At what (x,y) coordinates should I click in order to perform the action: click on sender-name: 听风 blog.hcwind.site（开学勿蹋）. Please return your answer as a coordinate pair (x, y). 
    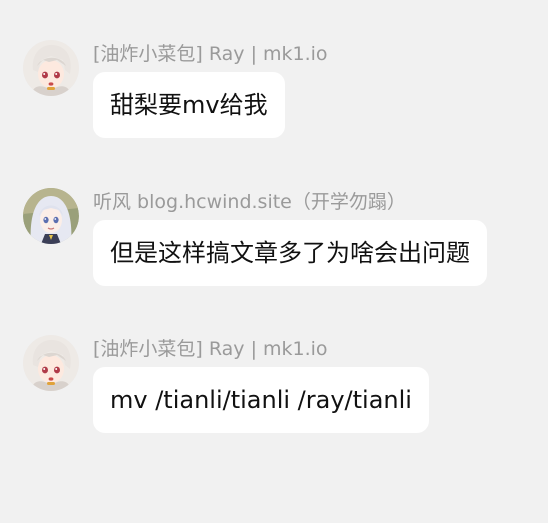
    Looking at the image, I should click on (249, 202).